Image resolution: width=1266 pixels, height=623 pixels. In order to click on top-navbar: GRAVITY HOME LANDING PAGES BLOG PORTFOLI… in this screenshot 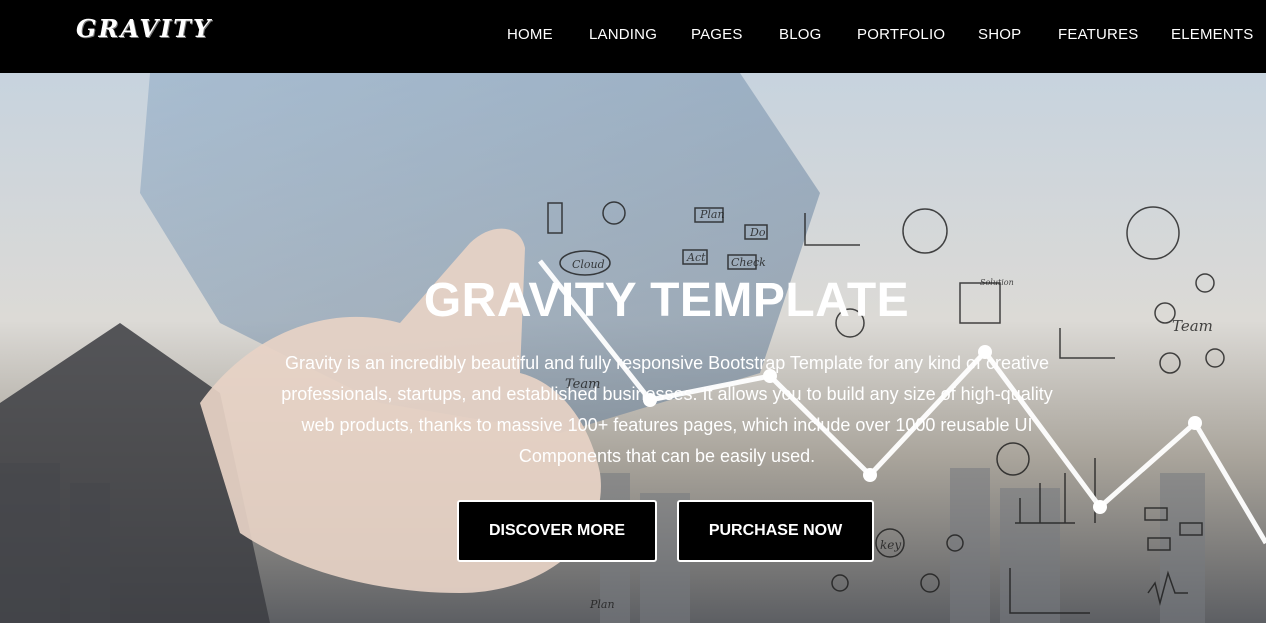, I will do `click(633, 36)`.